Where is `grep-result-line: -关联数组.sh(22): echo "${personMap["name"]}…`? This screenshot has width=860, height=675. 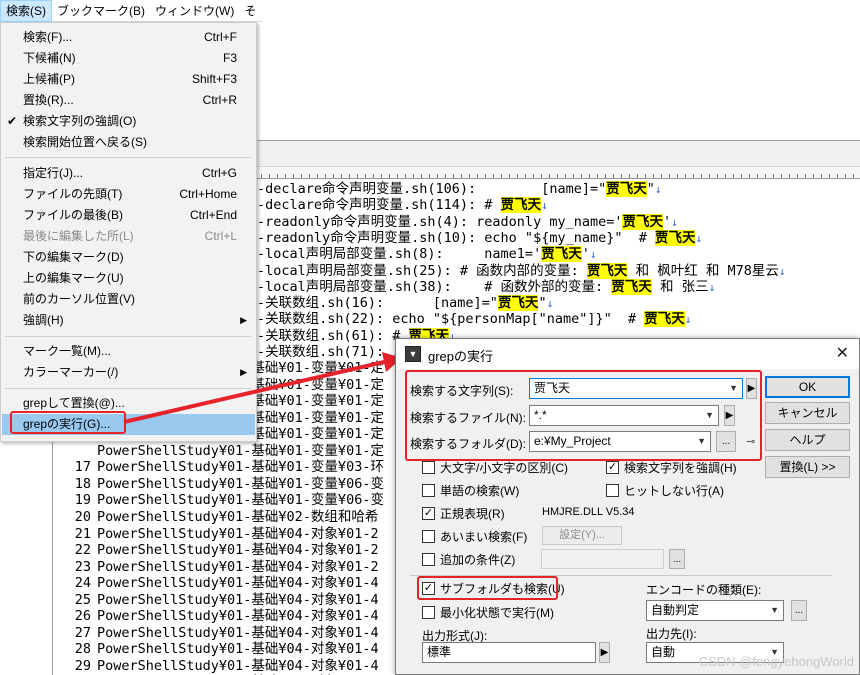 grep-result-line: -关联数组.sh(22): echo "${personMap["name"]}… is located at coordinates (474, 319).